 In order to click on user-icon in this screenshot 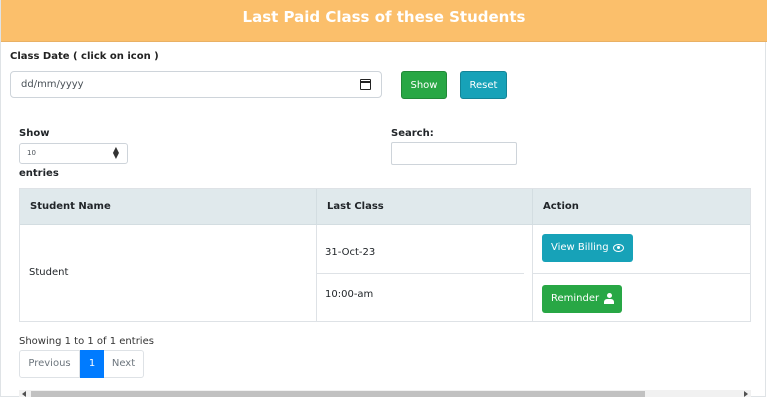, I will do `click(609, 298)`.